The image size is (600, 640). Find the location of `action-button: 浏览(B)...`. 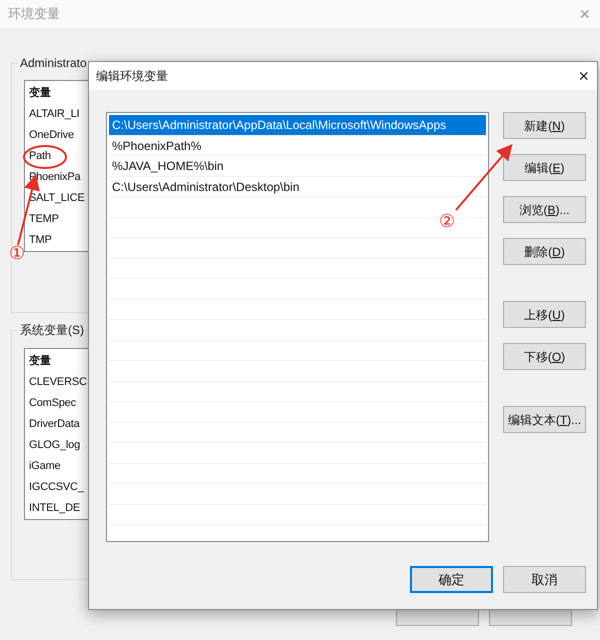

action-button: 浏览(B)... is located at coordinates (544, 209).